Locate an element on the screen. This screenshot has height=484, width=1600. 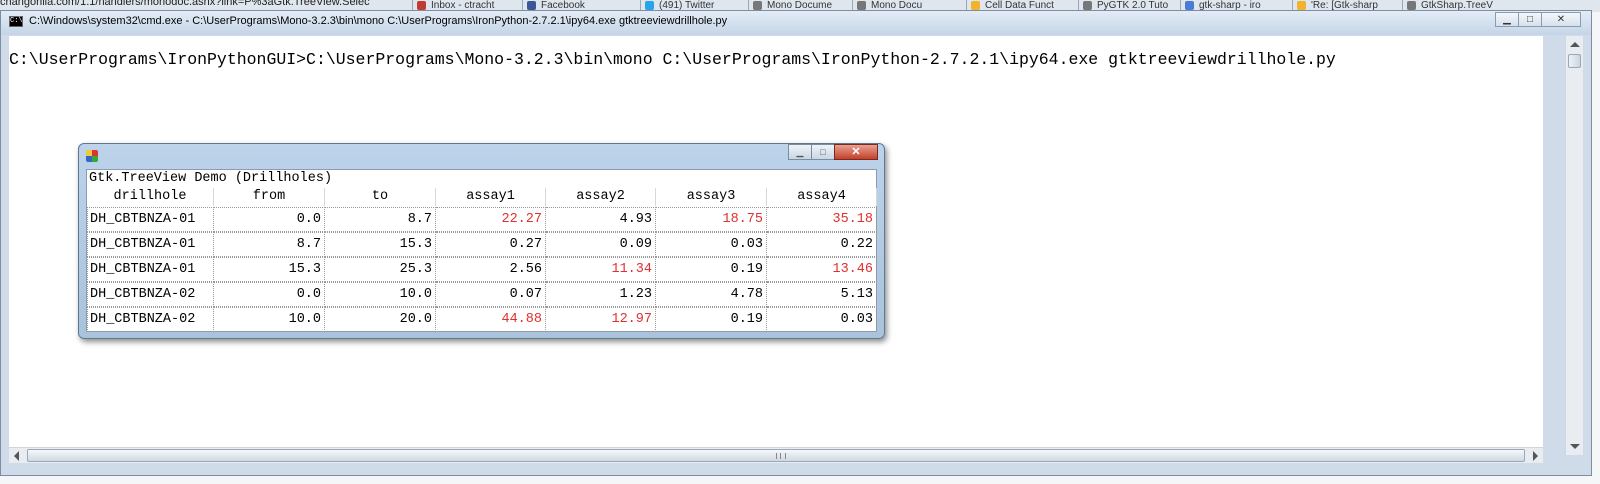
cell-to: 25.3 is located at coordinates (380, 269).